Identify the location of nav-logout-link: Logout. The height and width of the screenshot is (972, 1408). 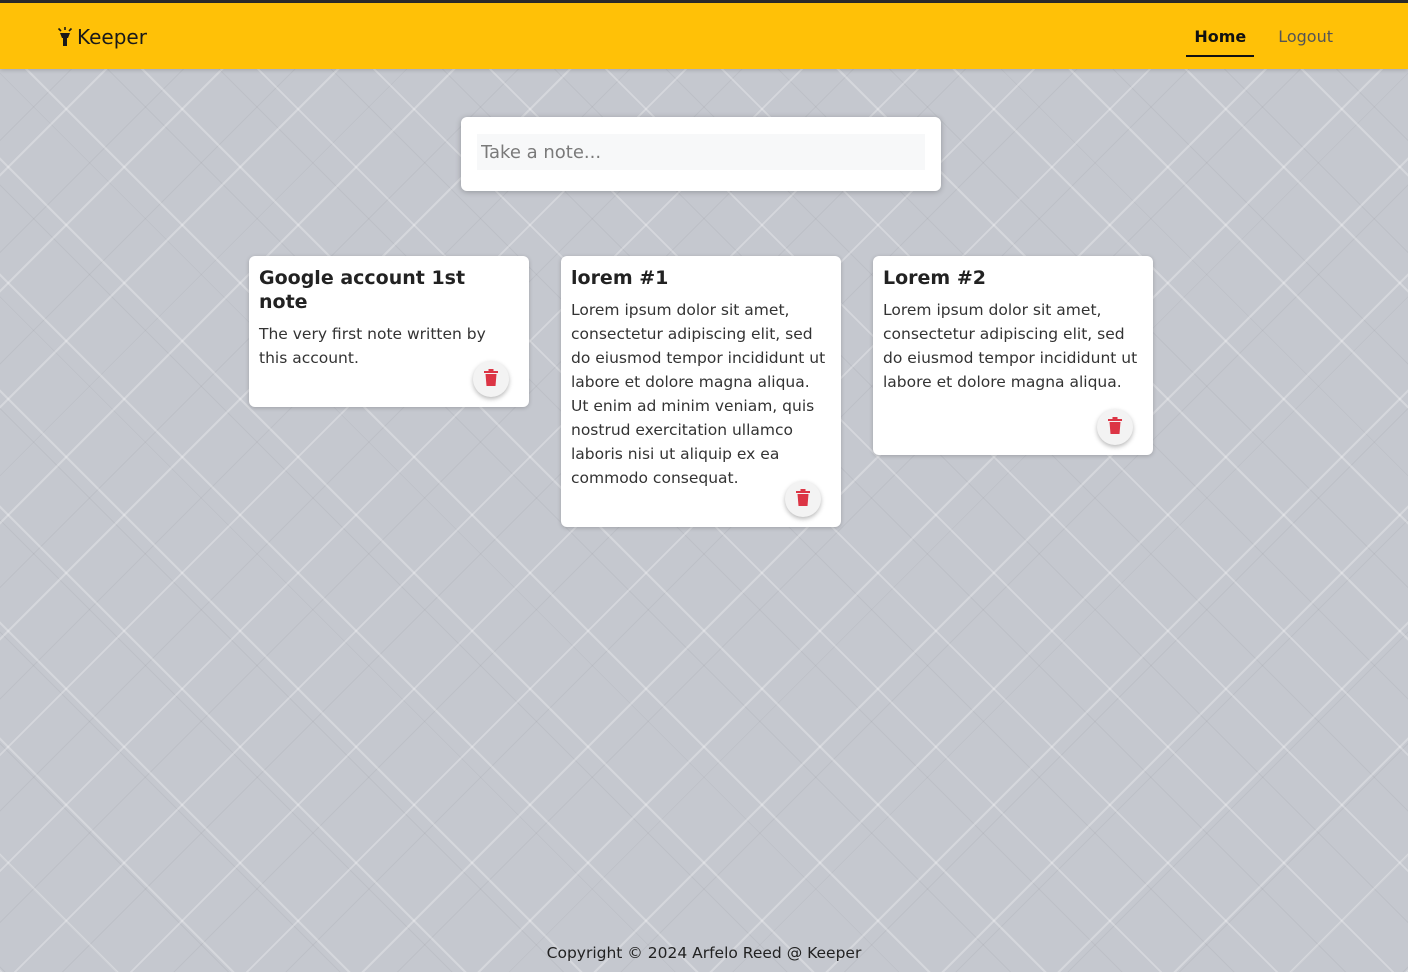
(1305, 36).